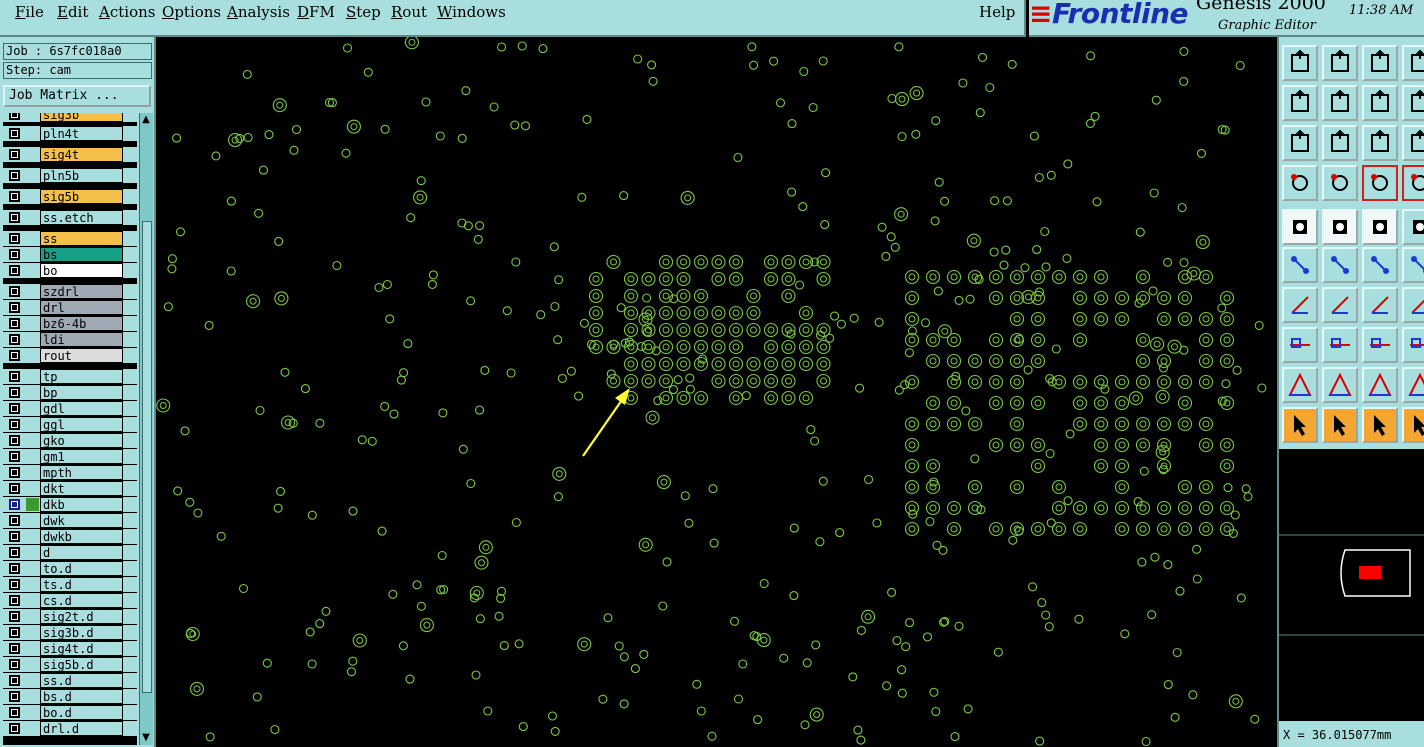 This screenshot has width=1424, height=747. Describe the element at coordinates (146, 738) in the screenshot. I see `scroll-down-icon: ▼` at that location.